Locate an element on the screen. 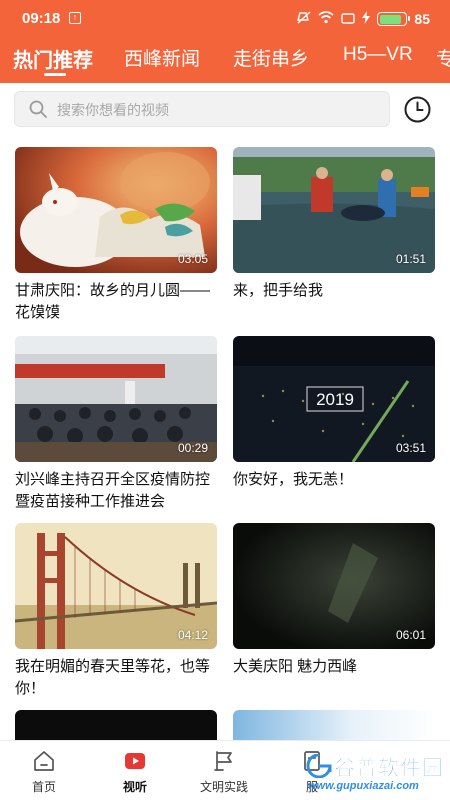 The image size is (450, 800). video-thumbnail: 00:29 is located at coordinates (116, 399).